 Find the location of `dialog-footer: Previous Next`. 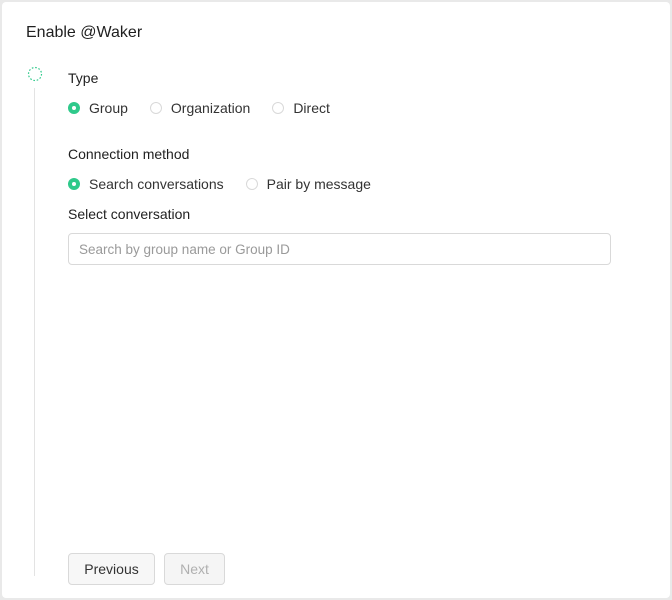

dialog-footer: Previous Next is located at coordinates (151, 569).